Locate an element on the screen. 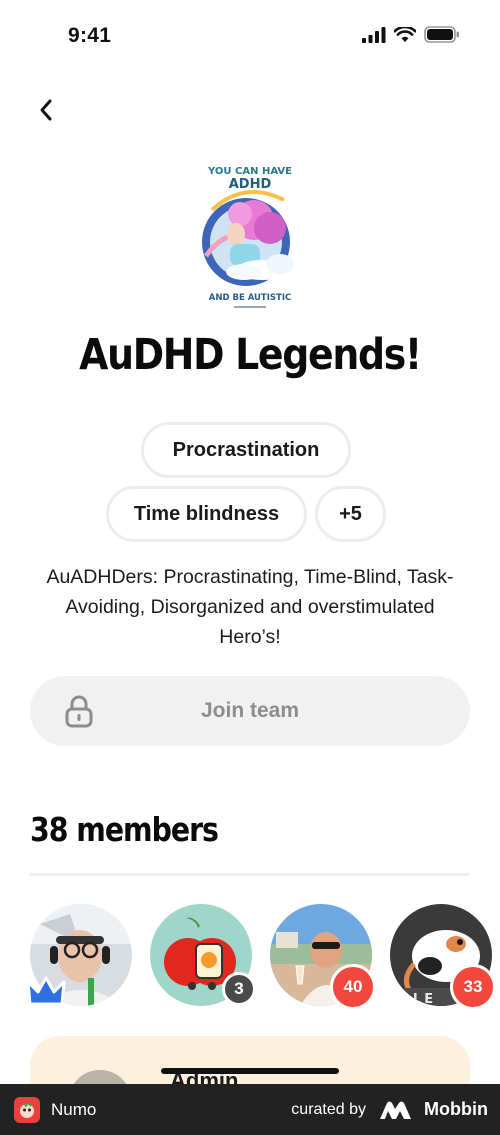 Image resolution: width=500 pixels, height=1135 pixels. members-title: 38 members is located at coordinates (124, 829).